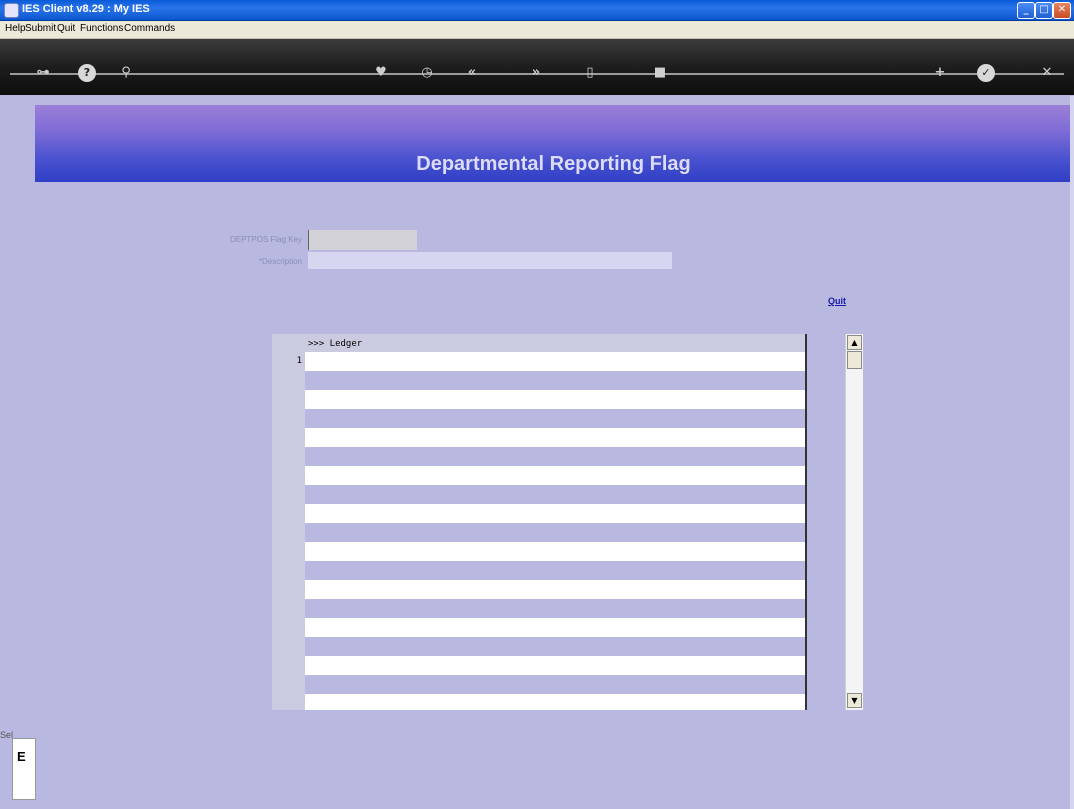 The width and height of the screenshot is (1074, 809). What do you see at coordinates (553, 164) in the screenshot?
I see `page-title: Departmental Reporting Flag` at bounding box center [553, 164].